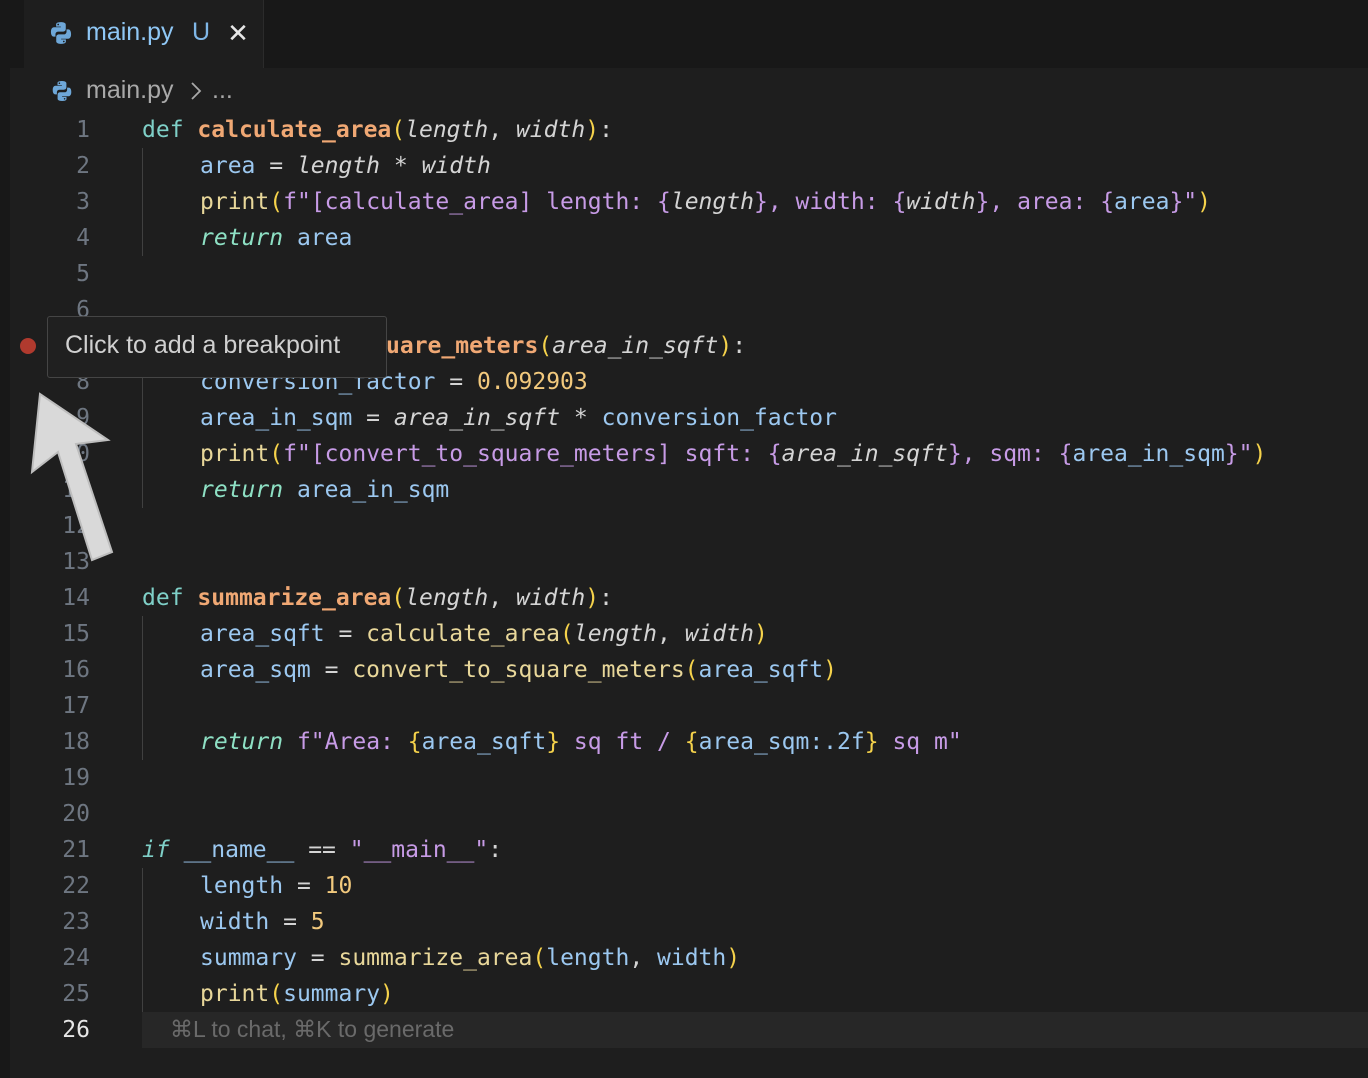 Image resolution: width=1368 pixels, height=1078 pixels. What do you see at coordinates (235, 454) in the screenshot?
I see `builtin: print` at bounding box center [235, 454].